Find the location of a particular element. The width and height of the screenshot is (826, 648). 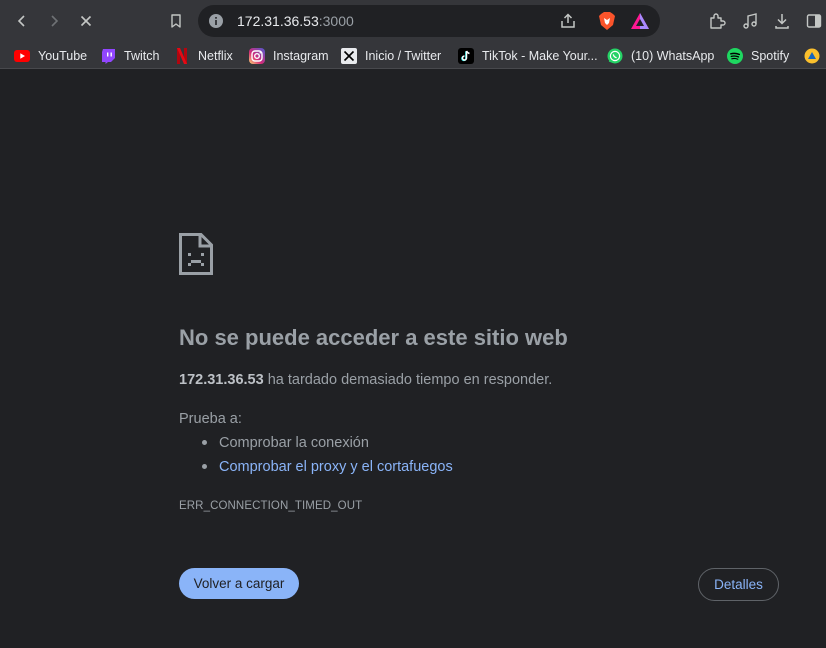

url-host: 172.31.36.53 is located at coordinates (278, 21).